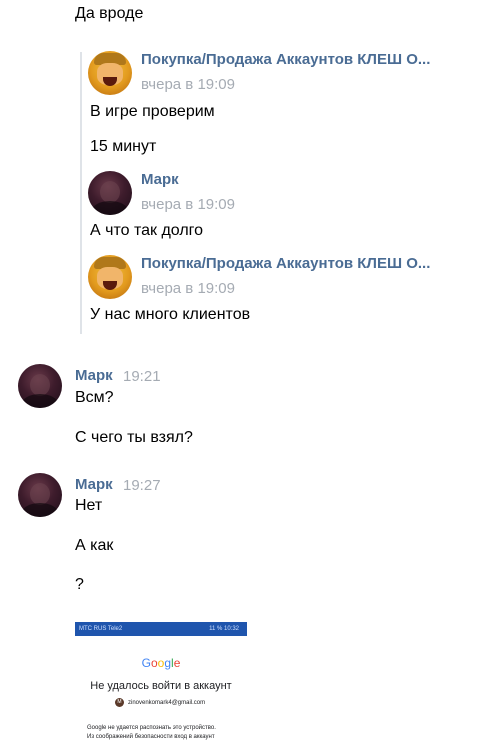 The width and height of the screenshot is (480, 742). What do you see at coordinates (94, 397) in the screenshot?
I see `message-text: Всм?` at bounding box center [94, 397].